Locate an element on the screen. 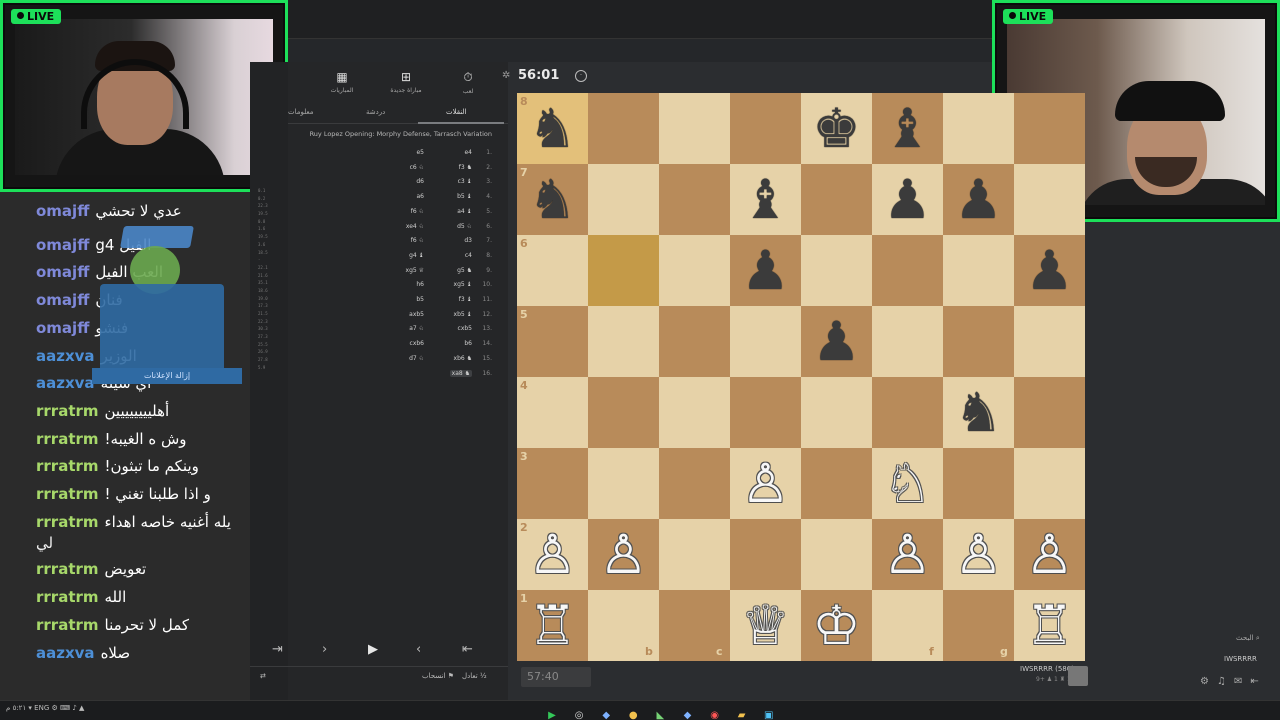  white-move: xa8 ♞ is located at coordinates (455, 373).